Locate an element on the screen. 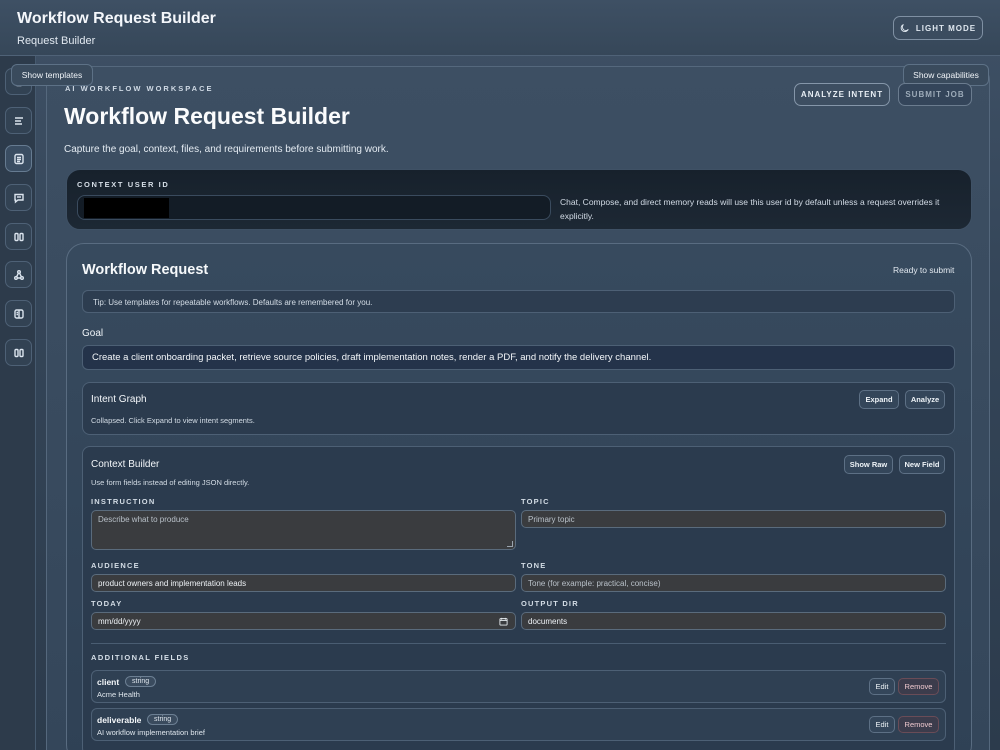 This screenshot has height=750, width=1000. document-icon is located at coordinates (18, 158).